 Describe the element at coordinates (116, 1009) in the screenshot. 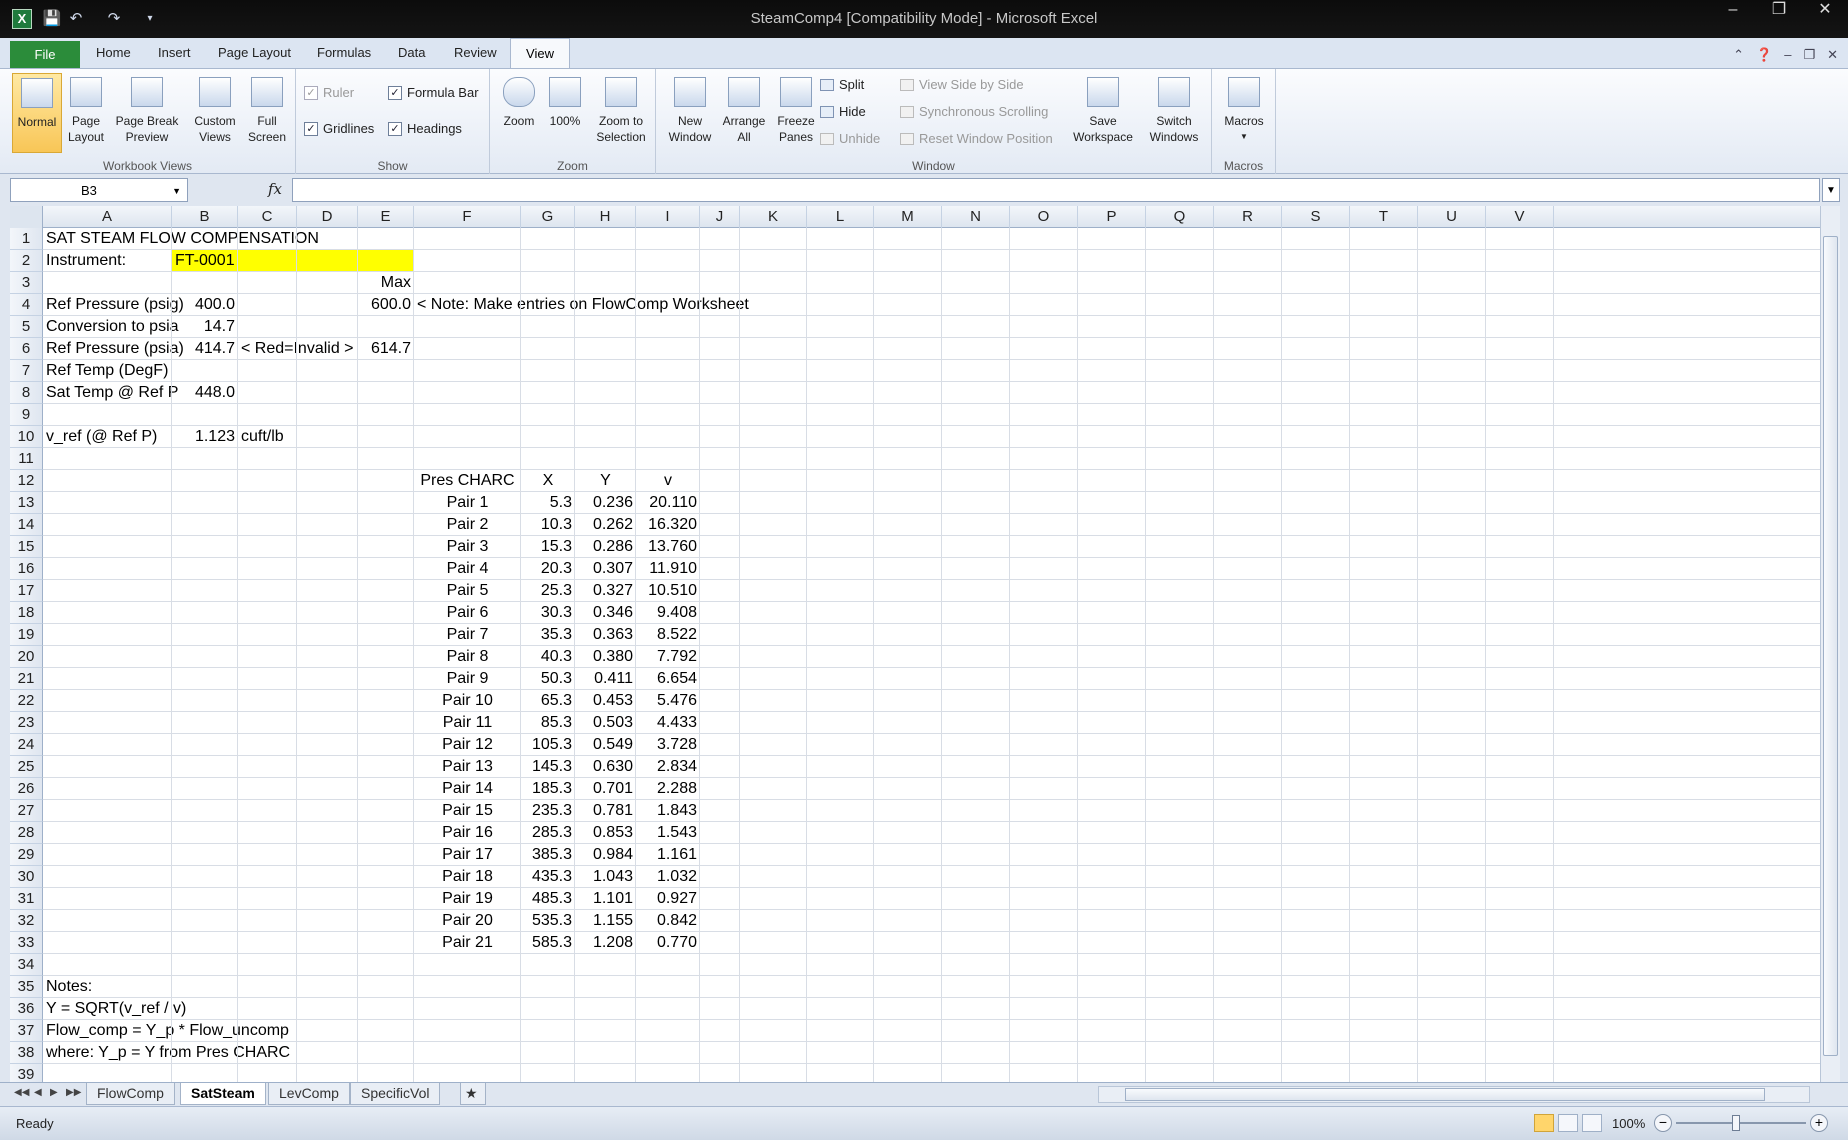

I see `cell-a36: Y = SQRT(v_ref / v)` at that location.